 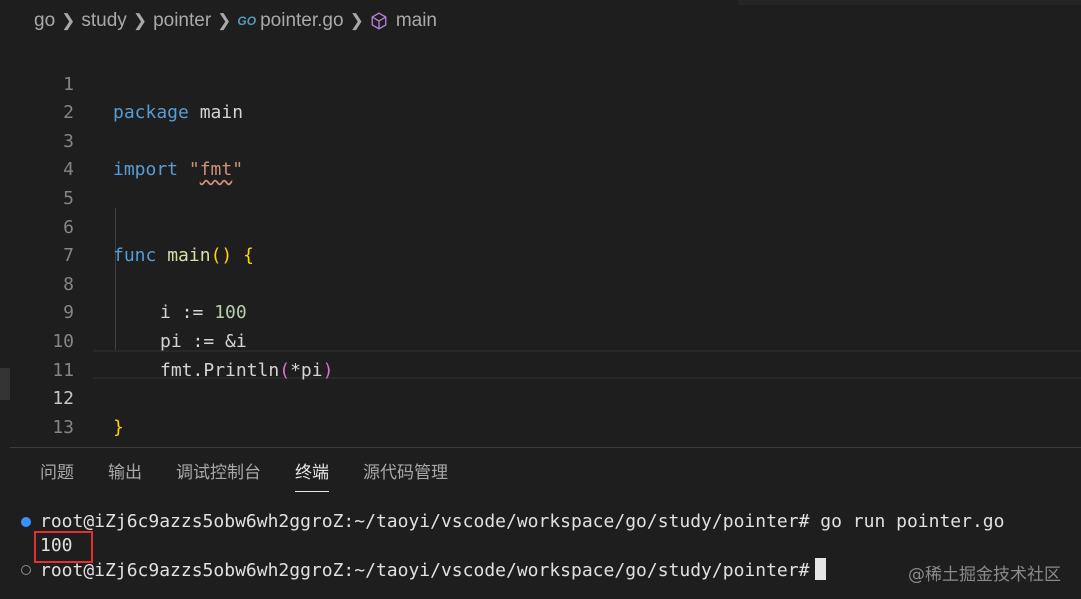 What do you see at coordinates (540, 311) in the screenshot?
I see `code-line: 9 pi := &i` at bounding box center [540, 311].